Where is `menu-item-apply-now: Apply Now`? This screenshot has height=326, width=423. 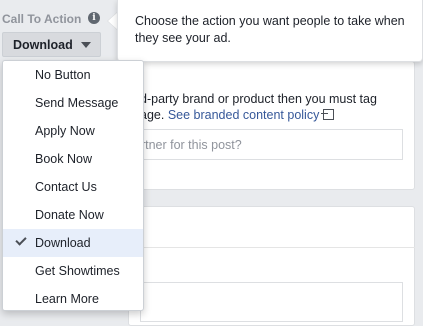 menu-item-apply-now: Apply Now is located at coordinates (73, 131).